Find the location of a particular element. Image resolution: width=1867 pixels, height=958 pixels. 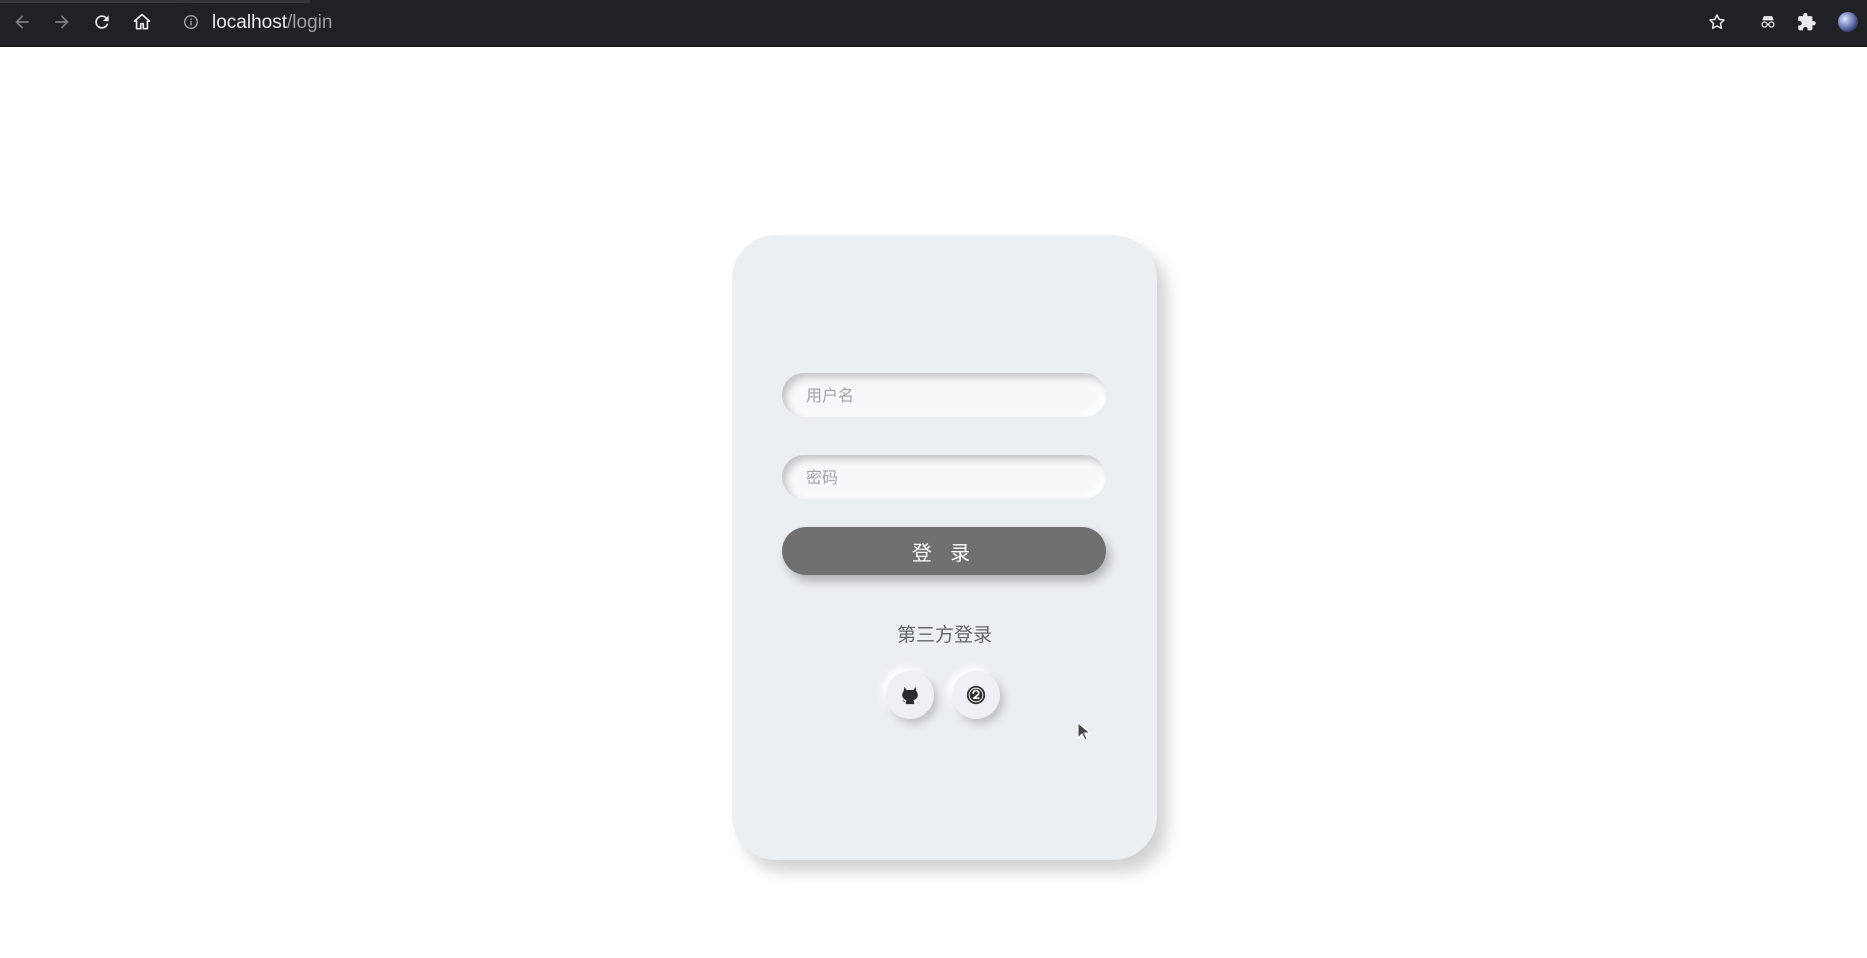

incognito-extension-icon is located at coordinates (1768, 22).